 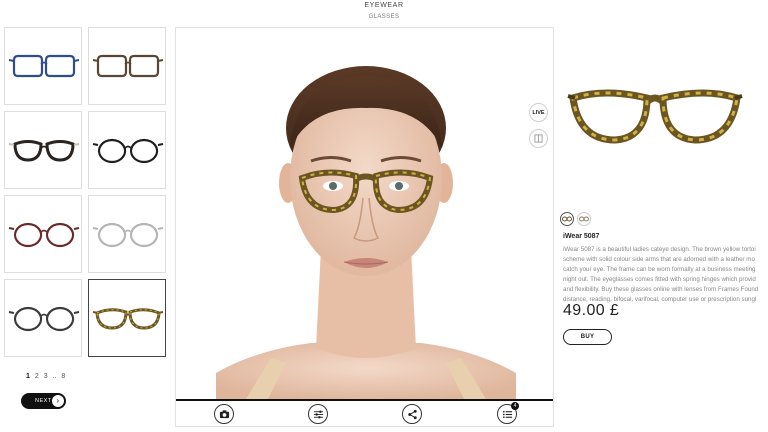 I want to click on buy-label: BUY, so click(x=587, y=337).